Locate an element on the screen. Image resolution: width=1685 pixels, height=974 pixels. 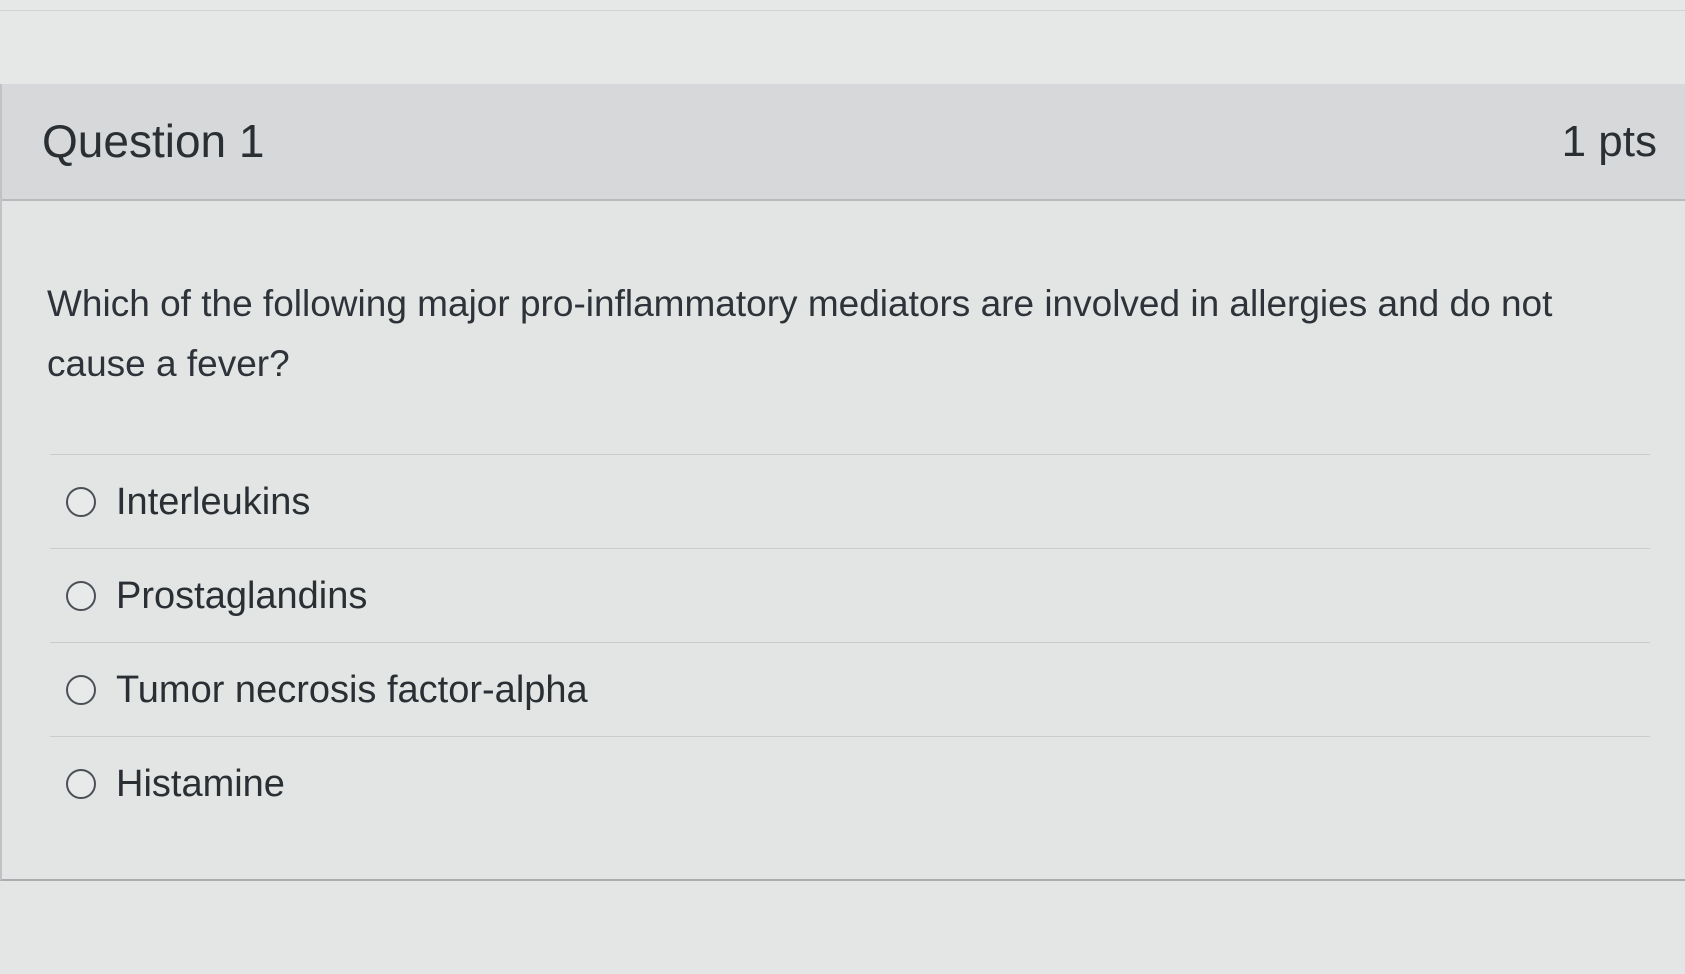
question-header: Question 1 1 pts is located at coordinates (843, 142).